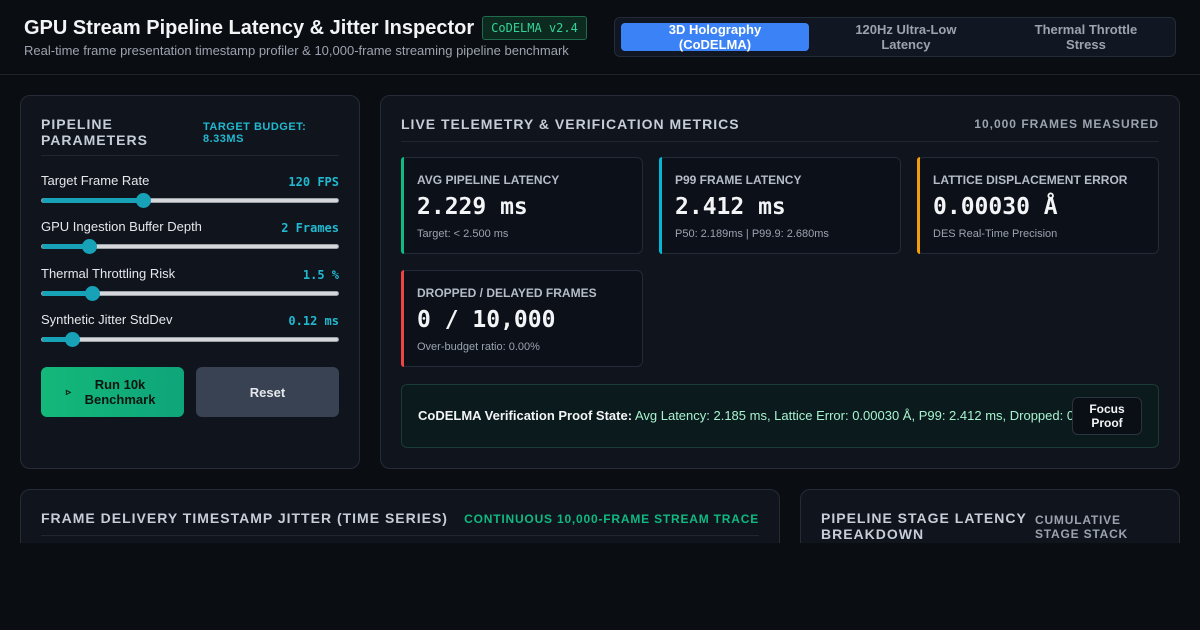 This screenshot has width=1200, height=630. I want to click on params-title: Pipeline Parameters, so click(94, 132).